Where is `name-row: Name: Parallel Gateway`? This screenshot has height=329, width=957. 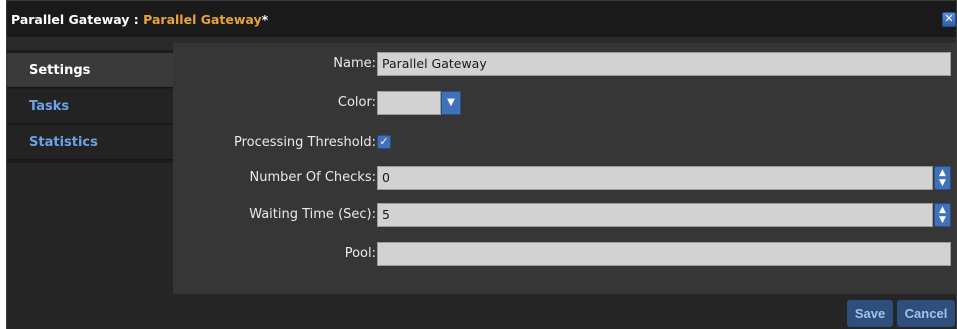
name-row: Name: Parallel Gateway is located at coordinates (564, 64).